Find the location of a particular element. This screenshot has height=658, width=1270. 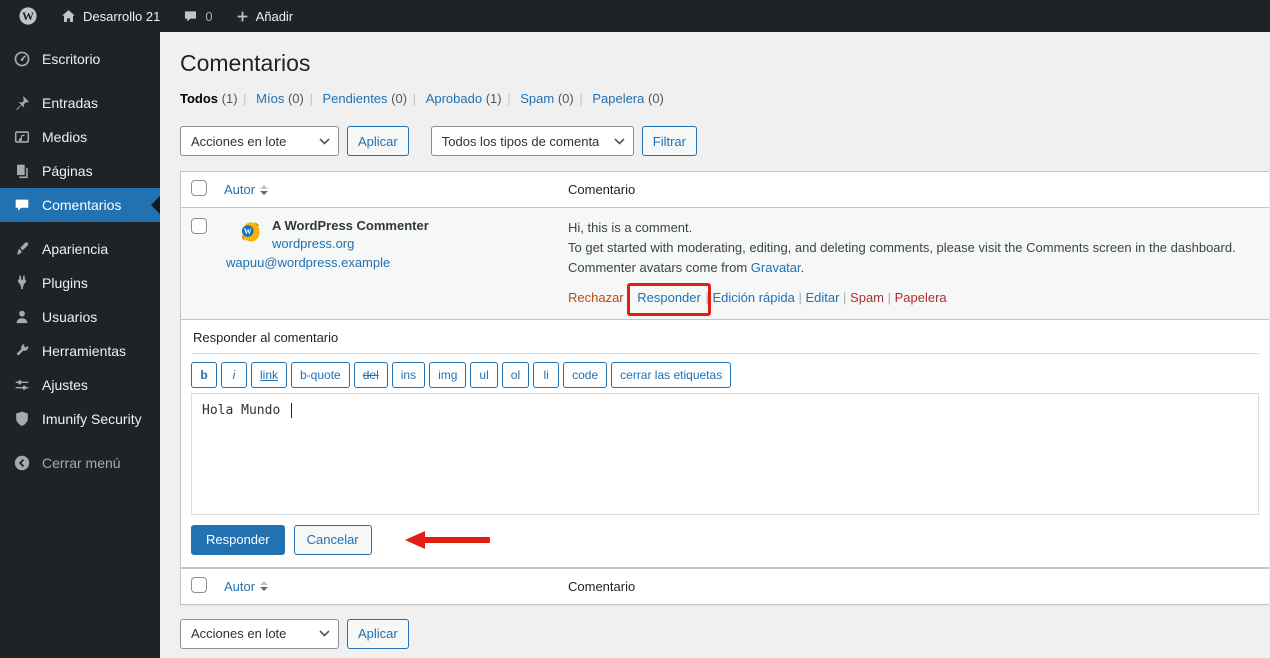

sidebar-item-comentarios: Comentarios is located at coordinates (80, 205).